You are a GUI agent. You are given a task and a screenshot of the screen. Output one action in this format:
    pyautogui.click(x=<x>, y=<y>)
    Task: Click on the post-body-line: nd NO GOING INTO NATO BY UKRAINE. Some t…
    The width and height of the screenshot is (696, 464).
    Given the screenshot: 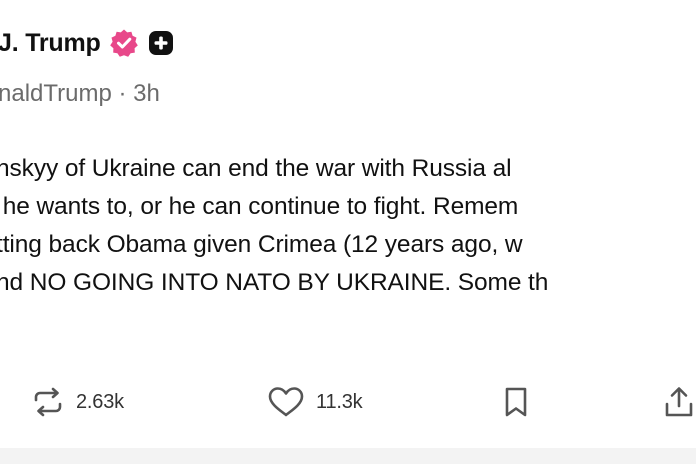 What is the action you would take?
    pyautogui.click(x=274, y=282)
    